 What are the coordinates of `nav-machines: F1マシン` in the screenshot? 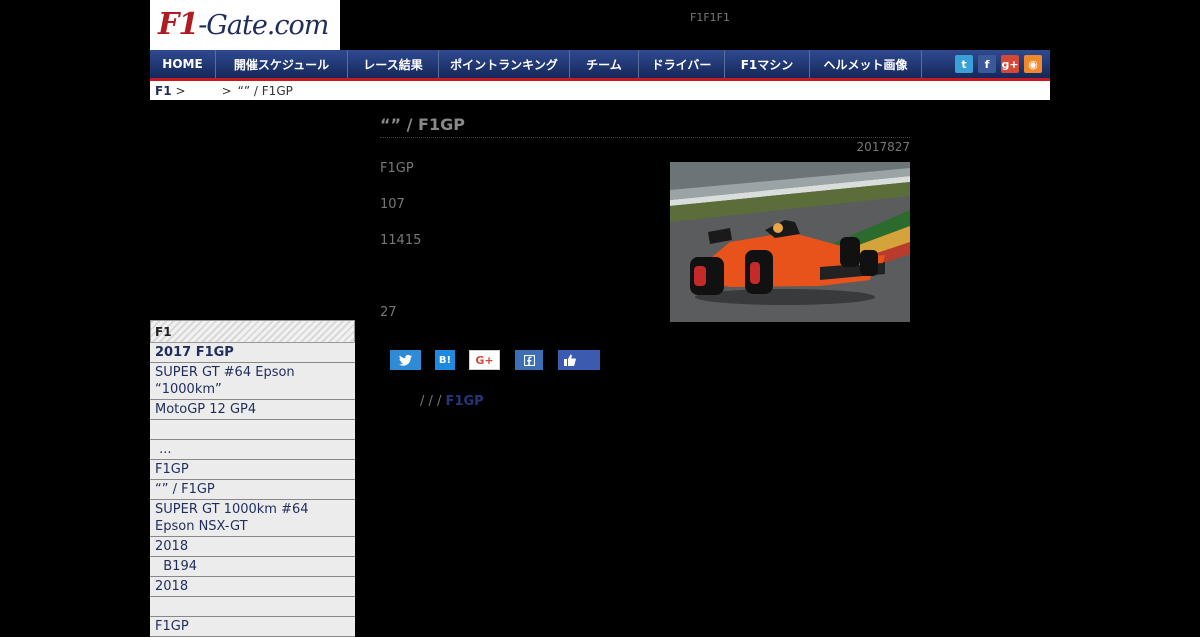 It's located at (767, 64).